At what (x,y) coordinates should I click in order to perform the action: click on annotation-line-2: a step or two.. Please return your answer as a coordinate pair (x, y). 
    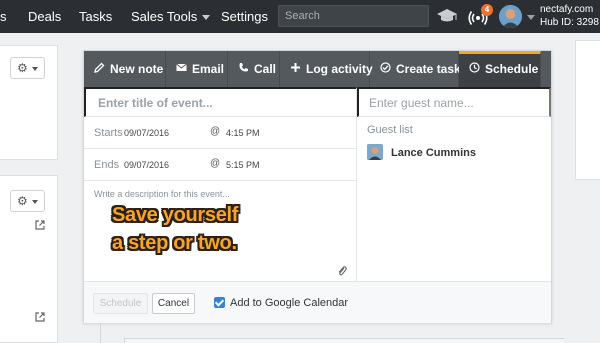
    Looking at the image, I should click on (174, 243).